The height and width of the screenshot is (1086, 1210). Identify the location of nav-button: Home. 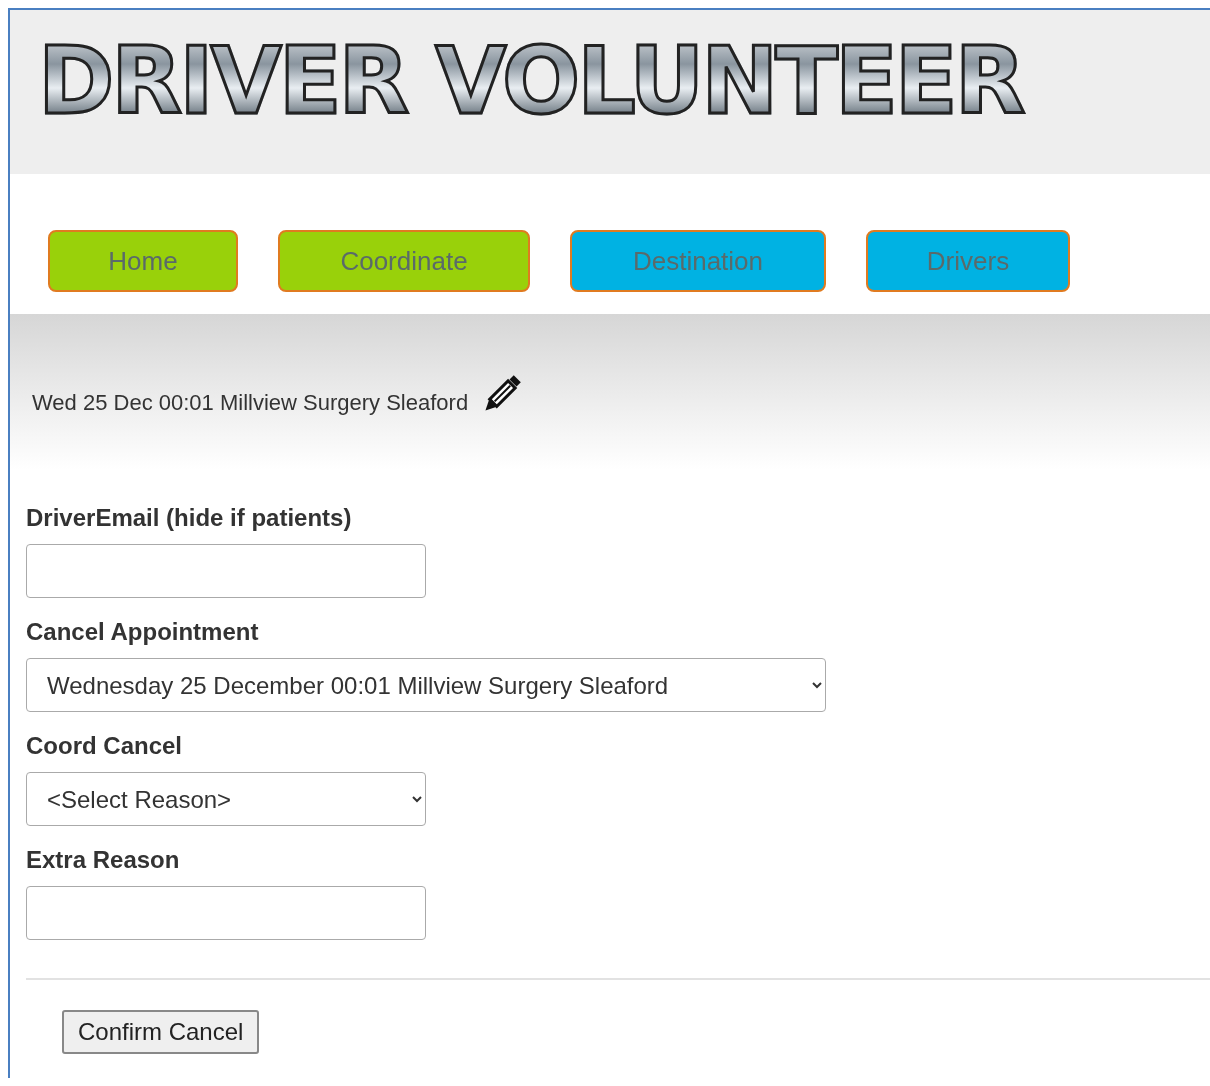
(143, 261).